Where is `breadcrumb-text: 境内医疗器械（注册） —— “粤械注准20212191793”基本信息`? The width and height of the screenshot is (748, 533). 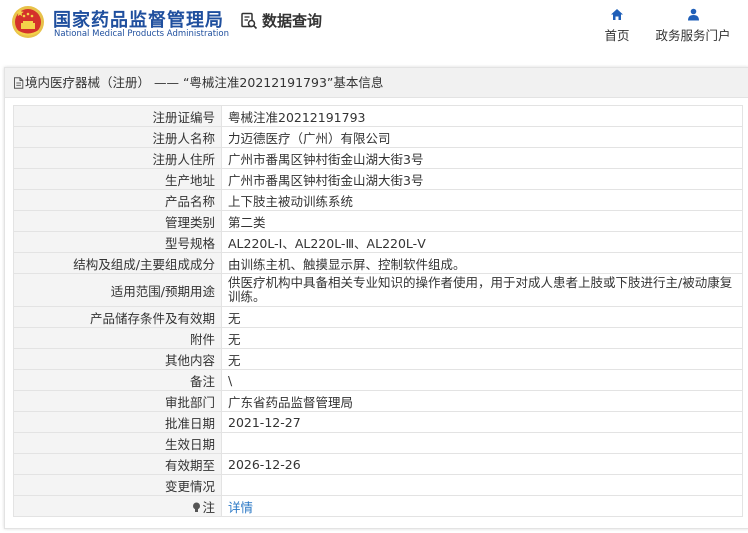
breadcrumb-text: 境内医疗器械（注册） —— “粤械注准20212191793”基本信息 is located at coordinates (204, 82).